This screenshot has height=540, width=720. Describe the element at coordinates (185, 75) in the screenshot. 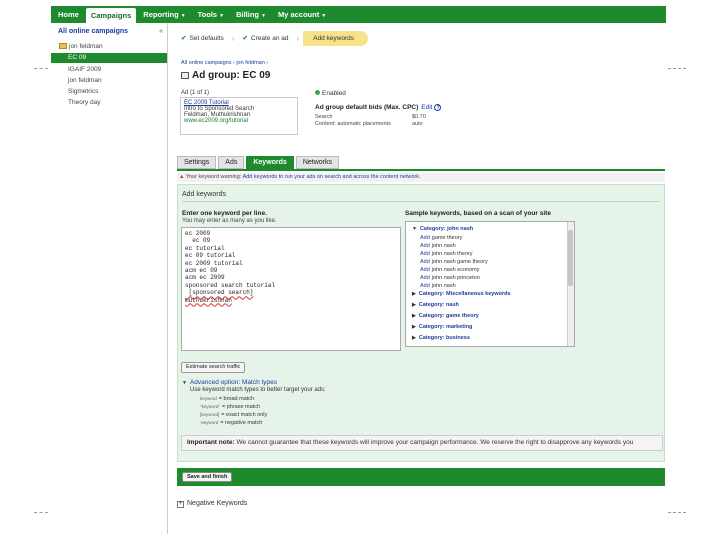

I see `ad-group-icon` at that location.